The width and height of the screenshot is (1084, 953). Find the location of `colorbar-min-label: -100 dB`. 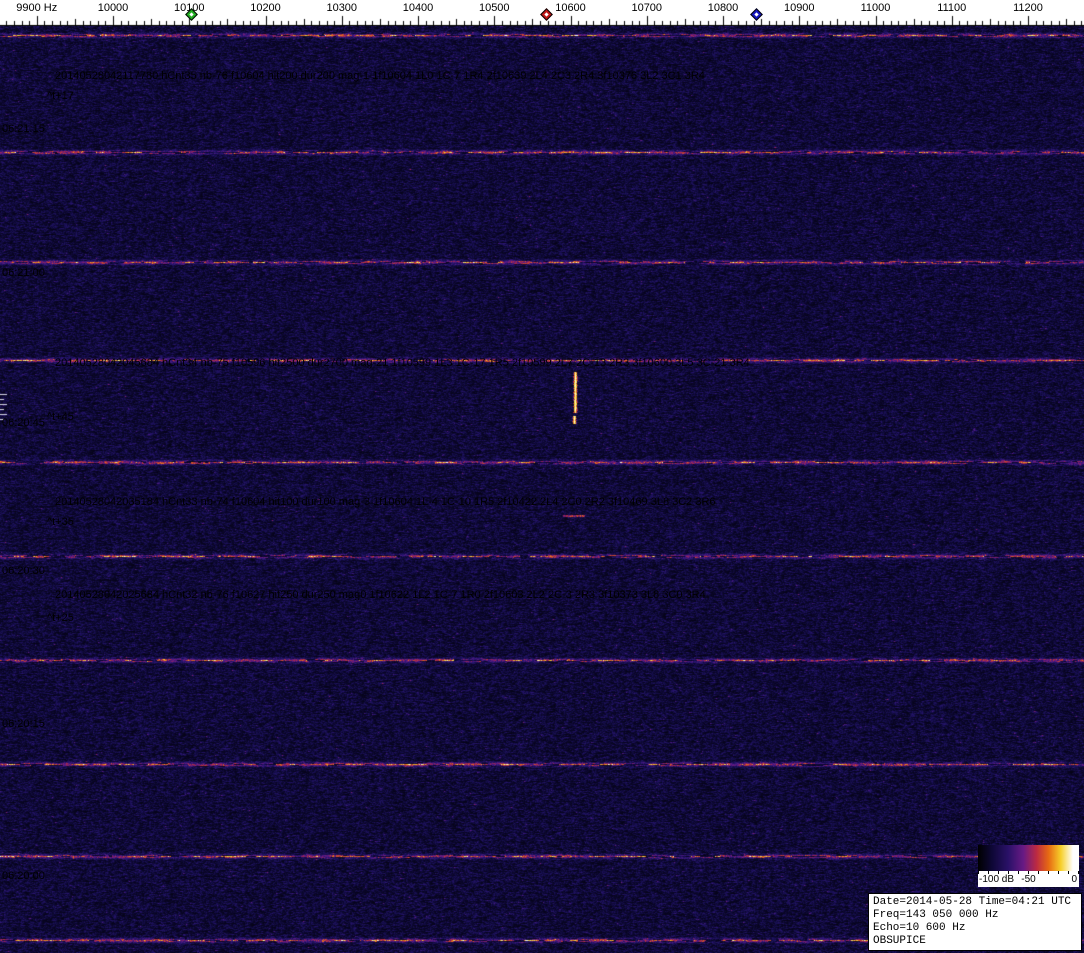

colorbar-min-label: -100 dB is located at coordinates (997, 879).